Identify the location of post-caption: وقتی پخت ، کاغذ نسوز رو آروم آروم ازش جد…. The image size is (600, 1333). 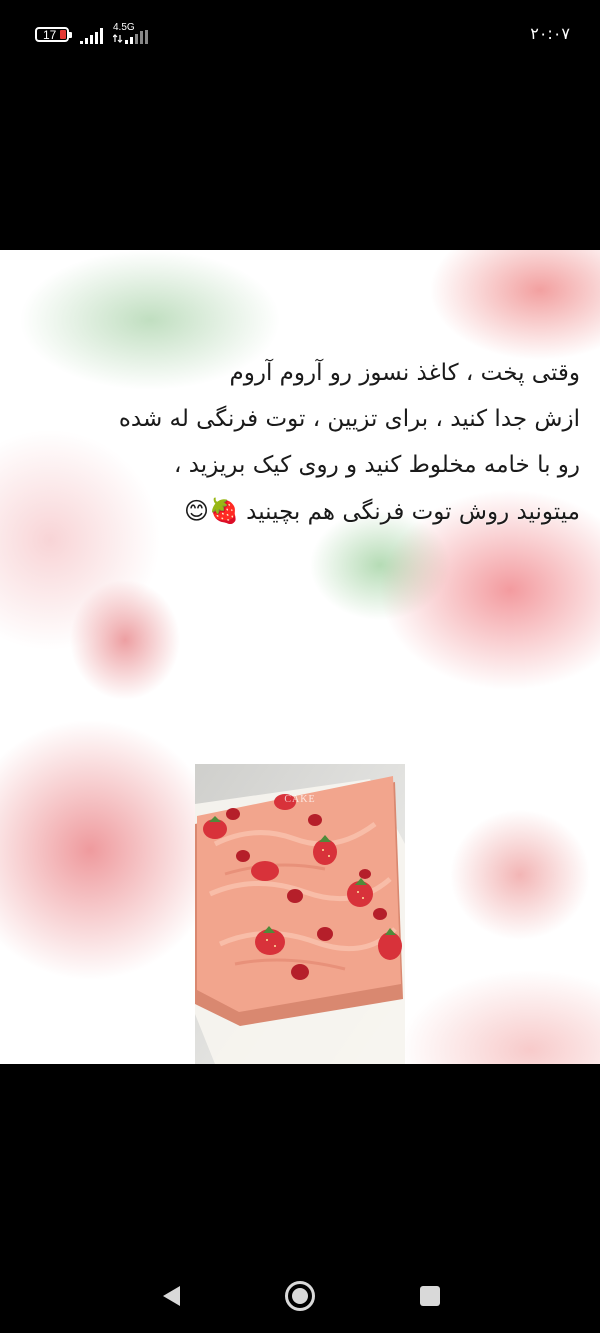
(310, 442).